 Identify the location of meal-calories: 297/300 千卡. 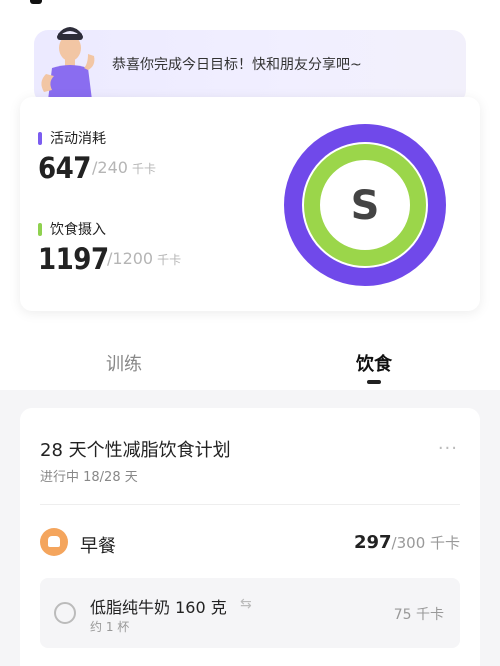
(407, 542).